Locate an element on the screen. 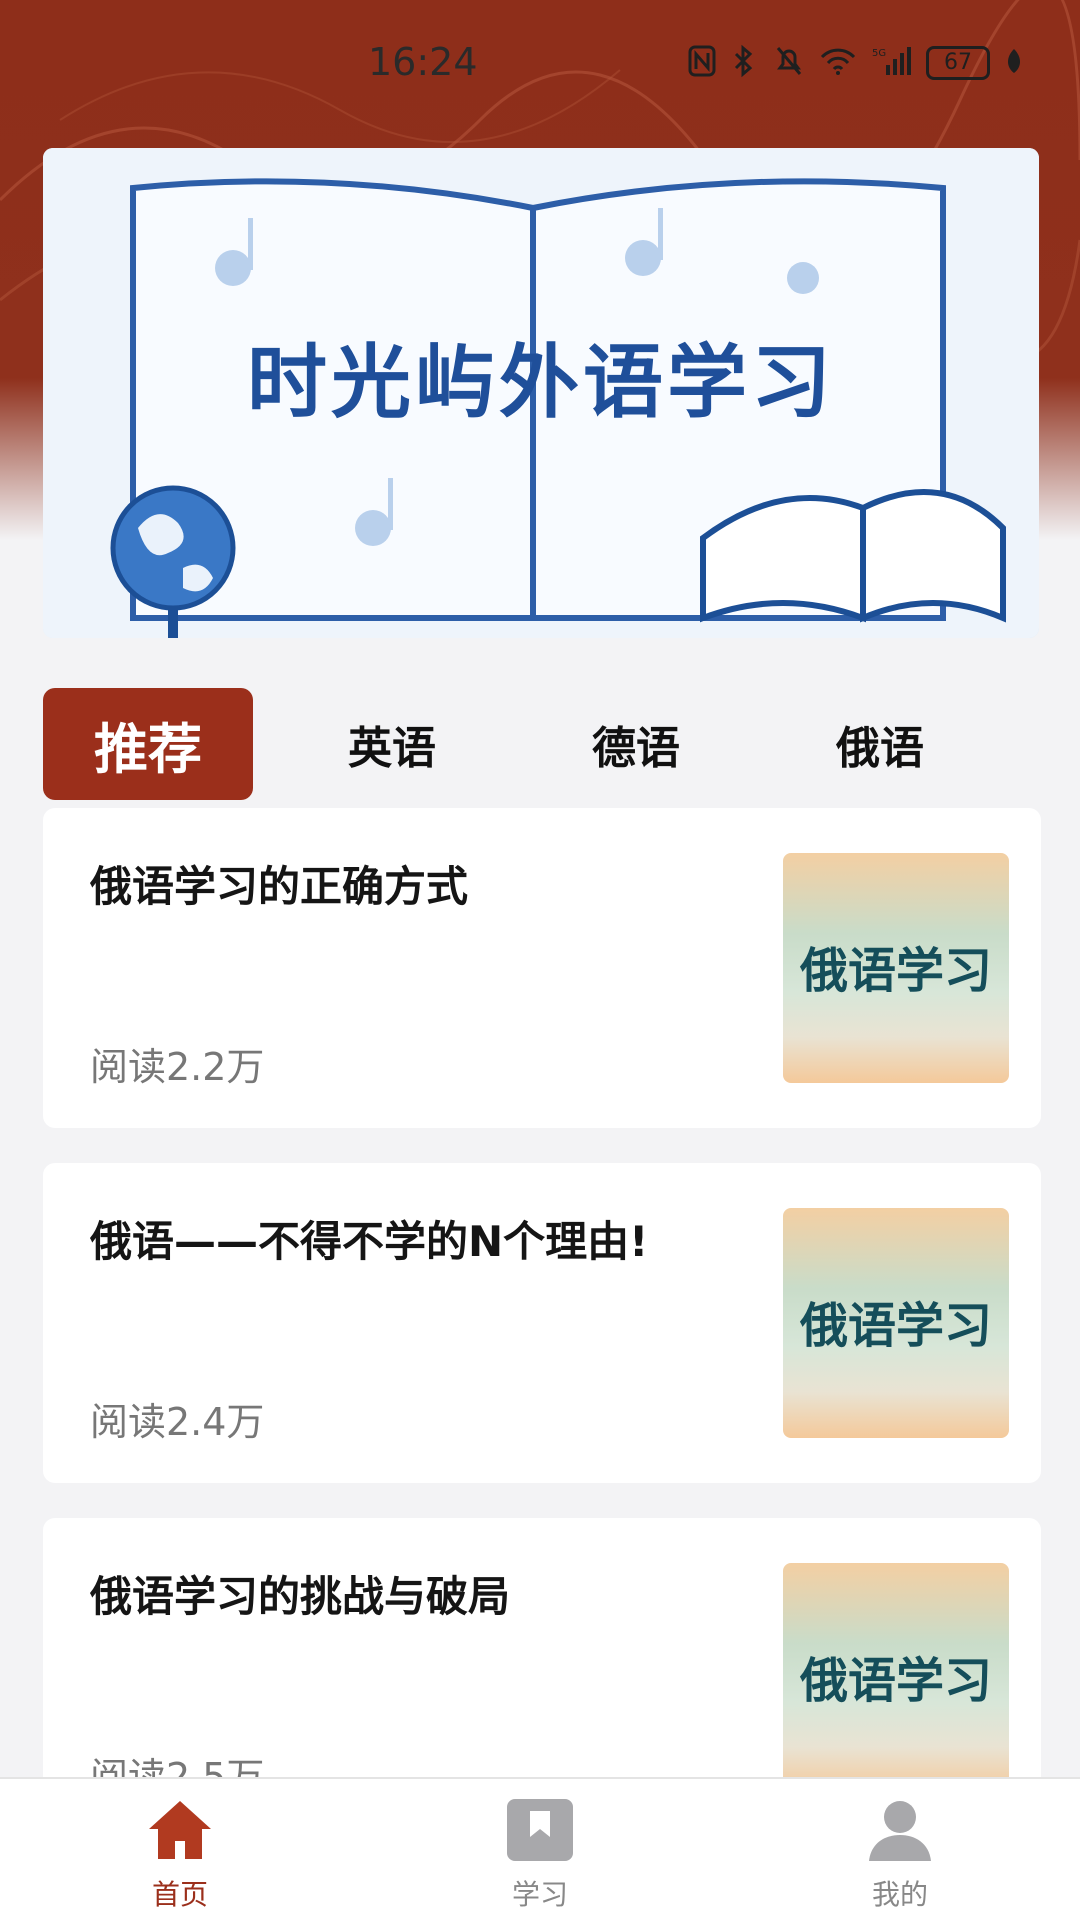  user-icon is located at coordinates (900, 1832).